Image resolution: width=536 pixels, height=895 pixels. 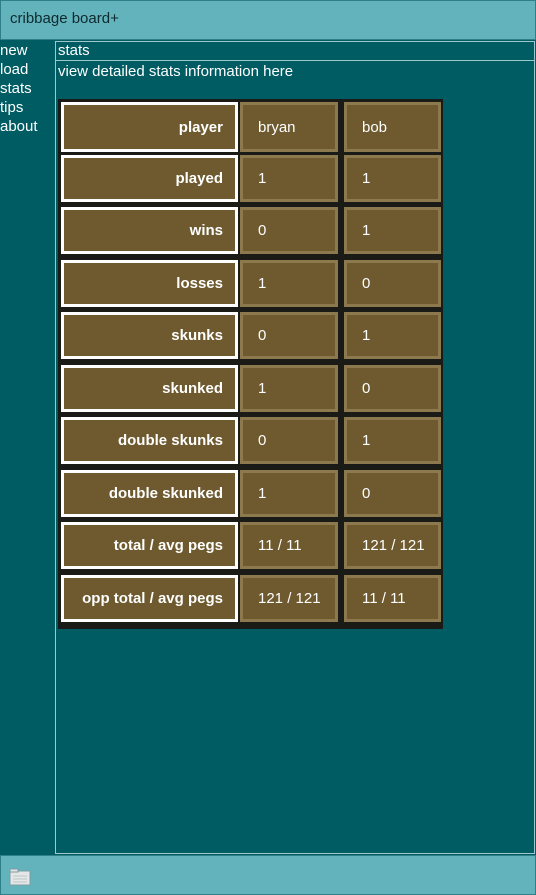 What do you see at coordinates (149, 283) in the screenshot?
I see `stat-label: losses` at bounding box center [149, 283].